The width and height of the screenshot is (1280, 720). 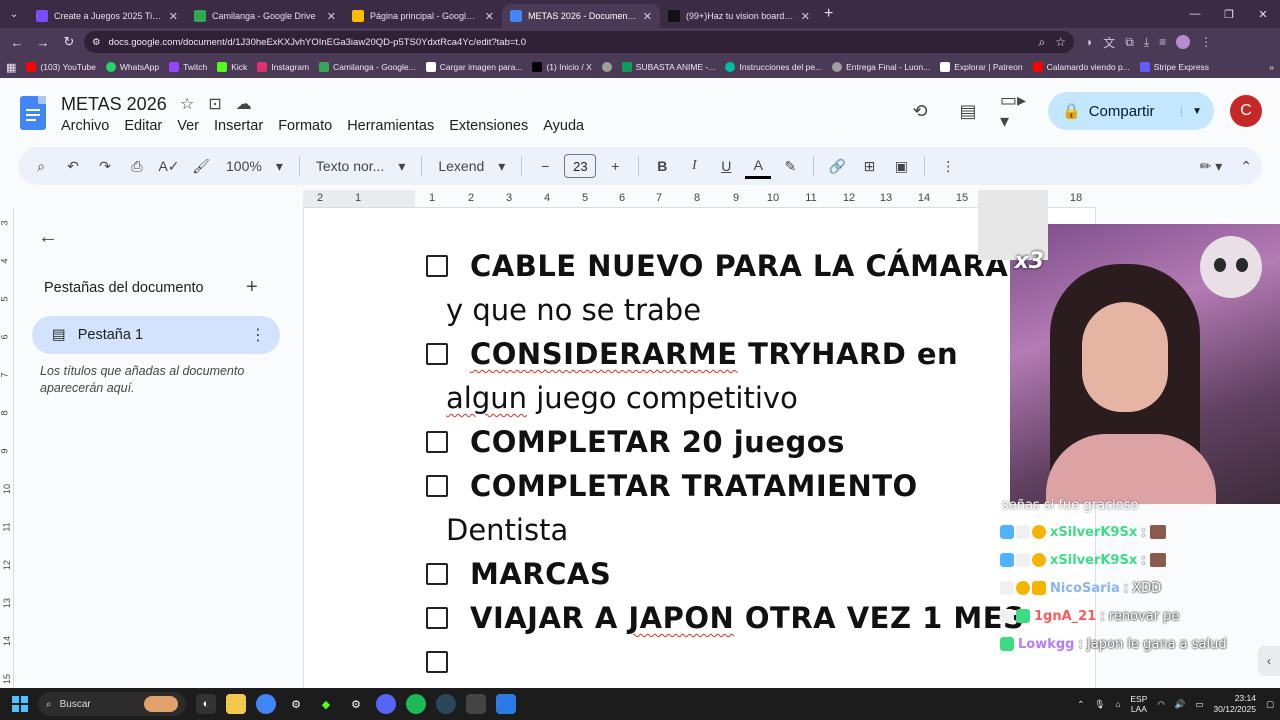 I want to click on docs-logo-icon, so click(x=33, y=113).